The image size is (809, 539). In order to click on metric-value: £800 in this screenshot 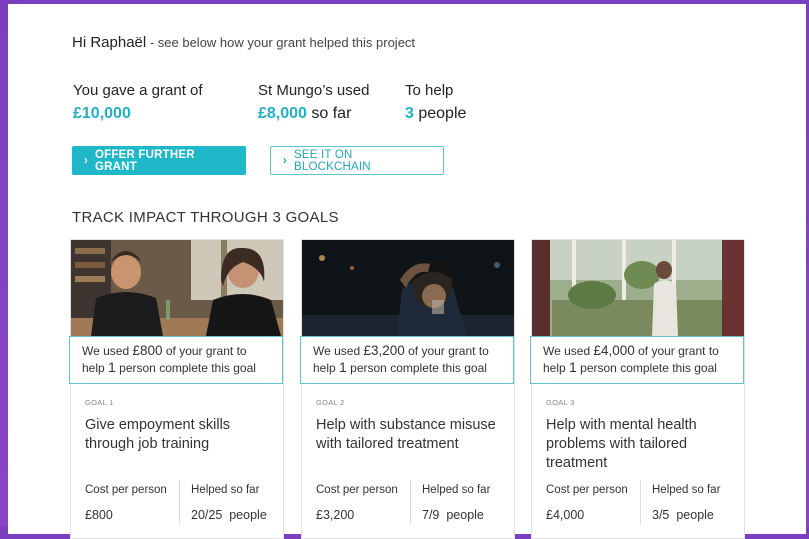, I will do `click(99, 515)`.